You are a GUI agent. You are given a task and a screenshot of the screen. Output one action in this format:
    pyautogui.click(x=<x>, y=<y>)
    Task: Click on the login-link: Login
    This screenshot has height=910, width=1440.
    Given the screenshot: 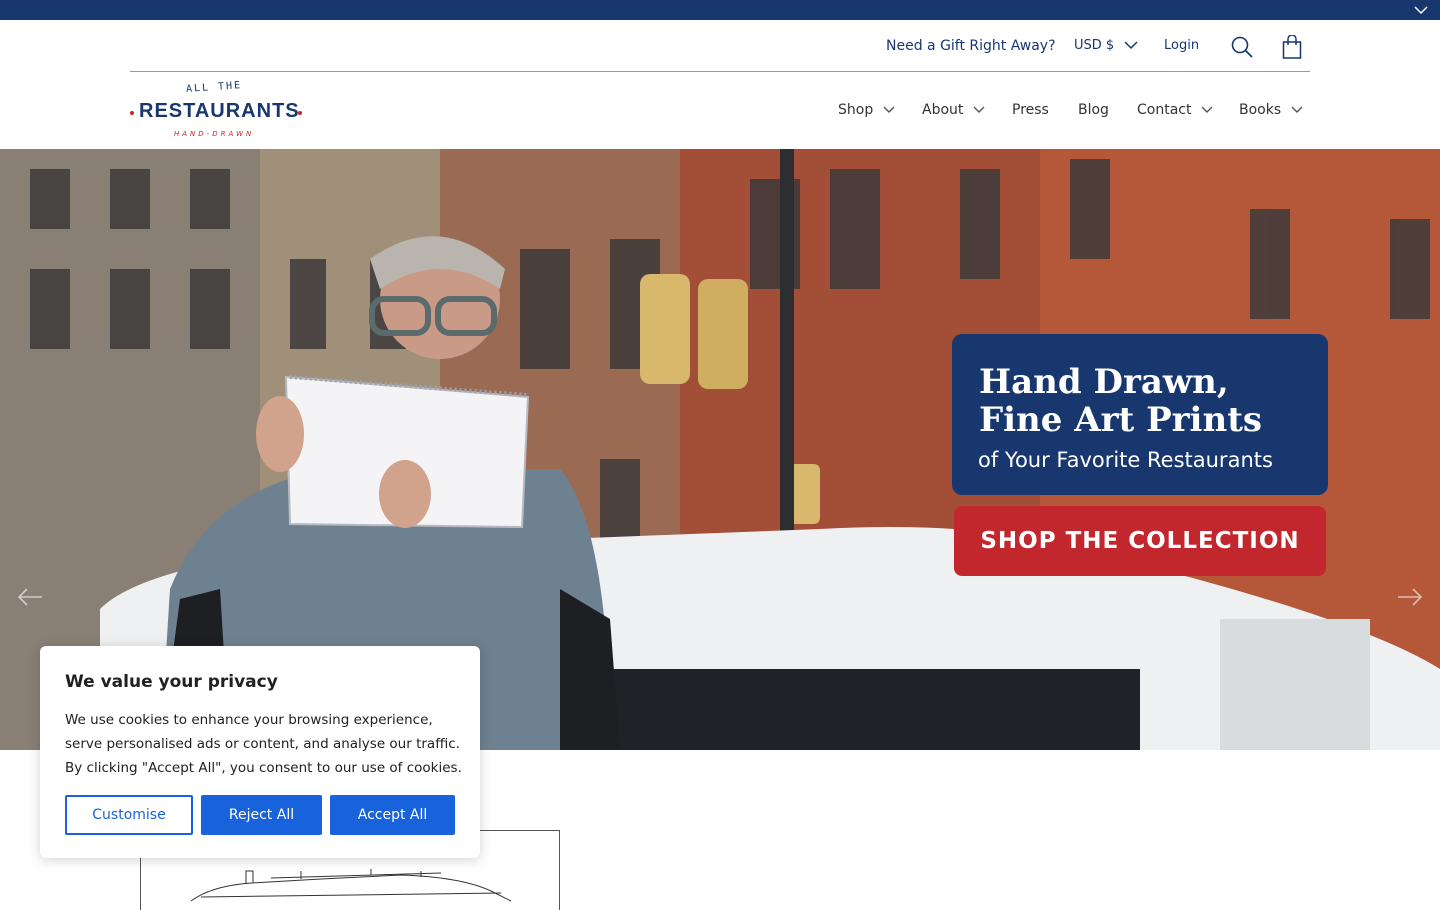 What is the action you would take?
    pyautogui.click(x=1181, y=45)
    